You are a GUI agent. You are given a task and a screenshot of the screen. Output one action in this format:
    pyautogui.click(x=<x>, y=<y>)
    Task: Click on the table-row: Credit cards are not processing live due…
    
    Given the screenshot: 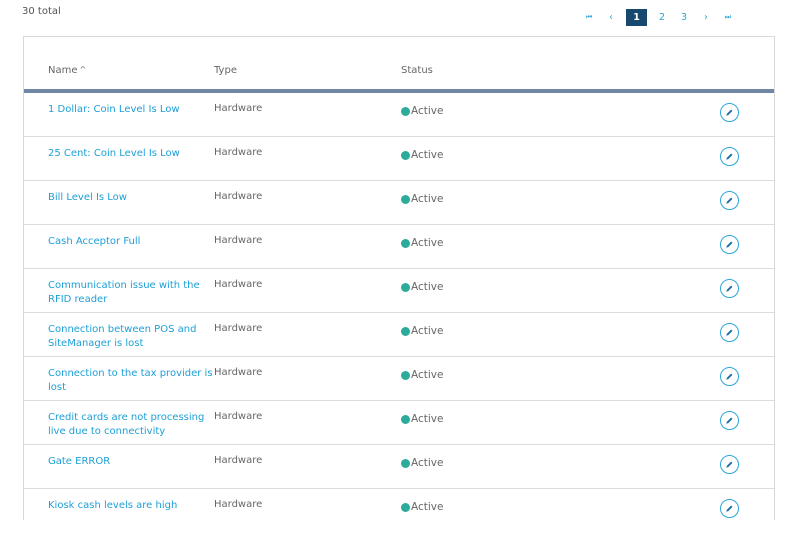 What is the action you would take?
    pyautogui.click(x=399, y=423)
    